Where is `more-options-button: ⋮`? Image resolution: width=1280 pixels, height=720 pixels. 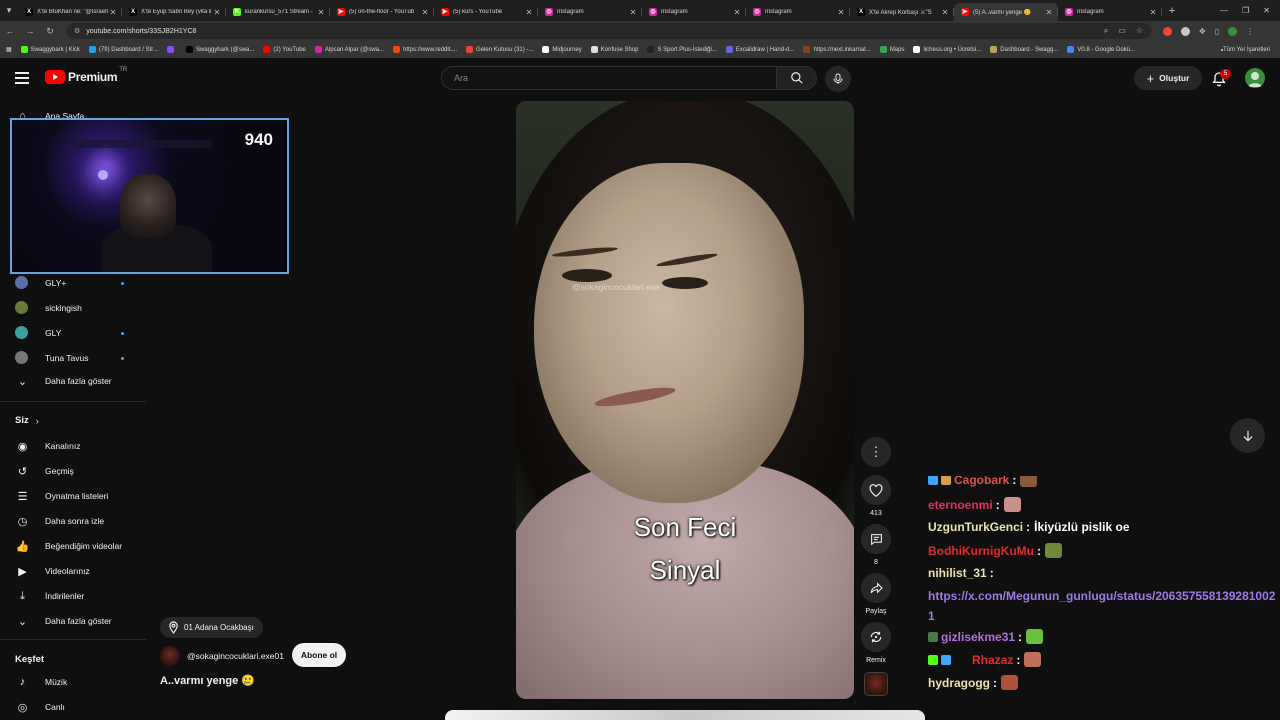
more-options-button: ⋮ is located at coordinates (876, 452).